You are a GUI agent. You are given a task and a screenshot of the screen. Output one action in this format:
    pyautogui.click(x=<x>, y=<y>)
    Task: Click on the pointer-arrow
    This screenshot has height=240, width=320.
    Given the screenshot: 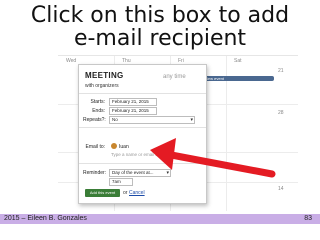 What is the action you would take?
    pyautogui.click(x=213, y=158)
    